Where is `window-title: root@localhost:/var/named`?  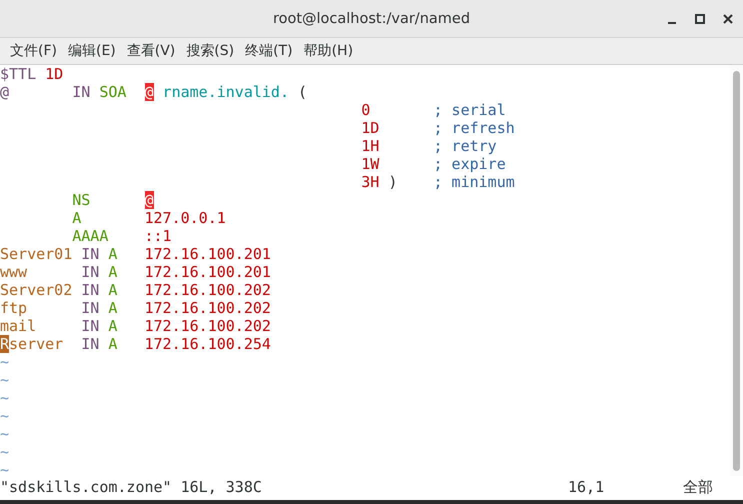 window-title: root@localhost:/var/named is located at coordinates (371, 18).